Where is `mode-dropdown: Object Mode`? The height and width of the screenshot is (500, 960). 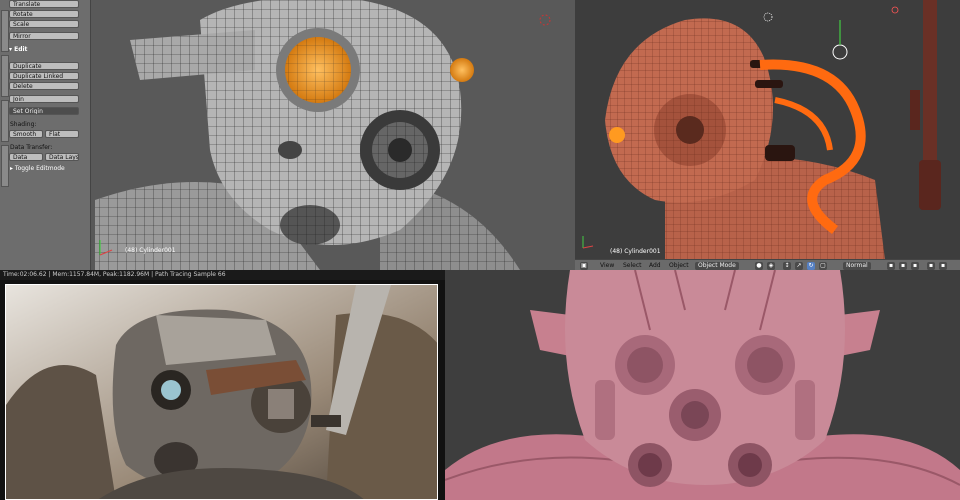 mode-dropdown: Object Mode is located at coordinates (717, 266).